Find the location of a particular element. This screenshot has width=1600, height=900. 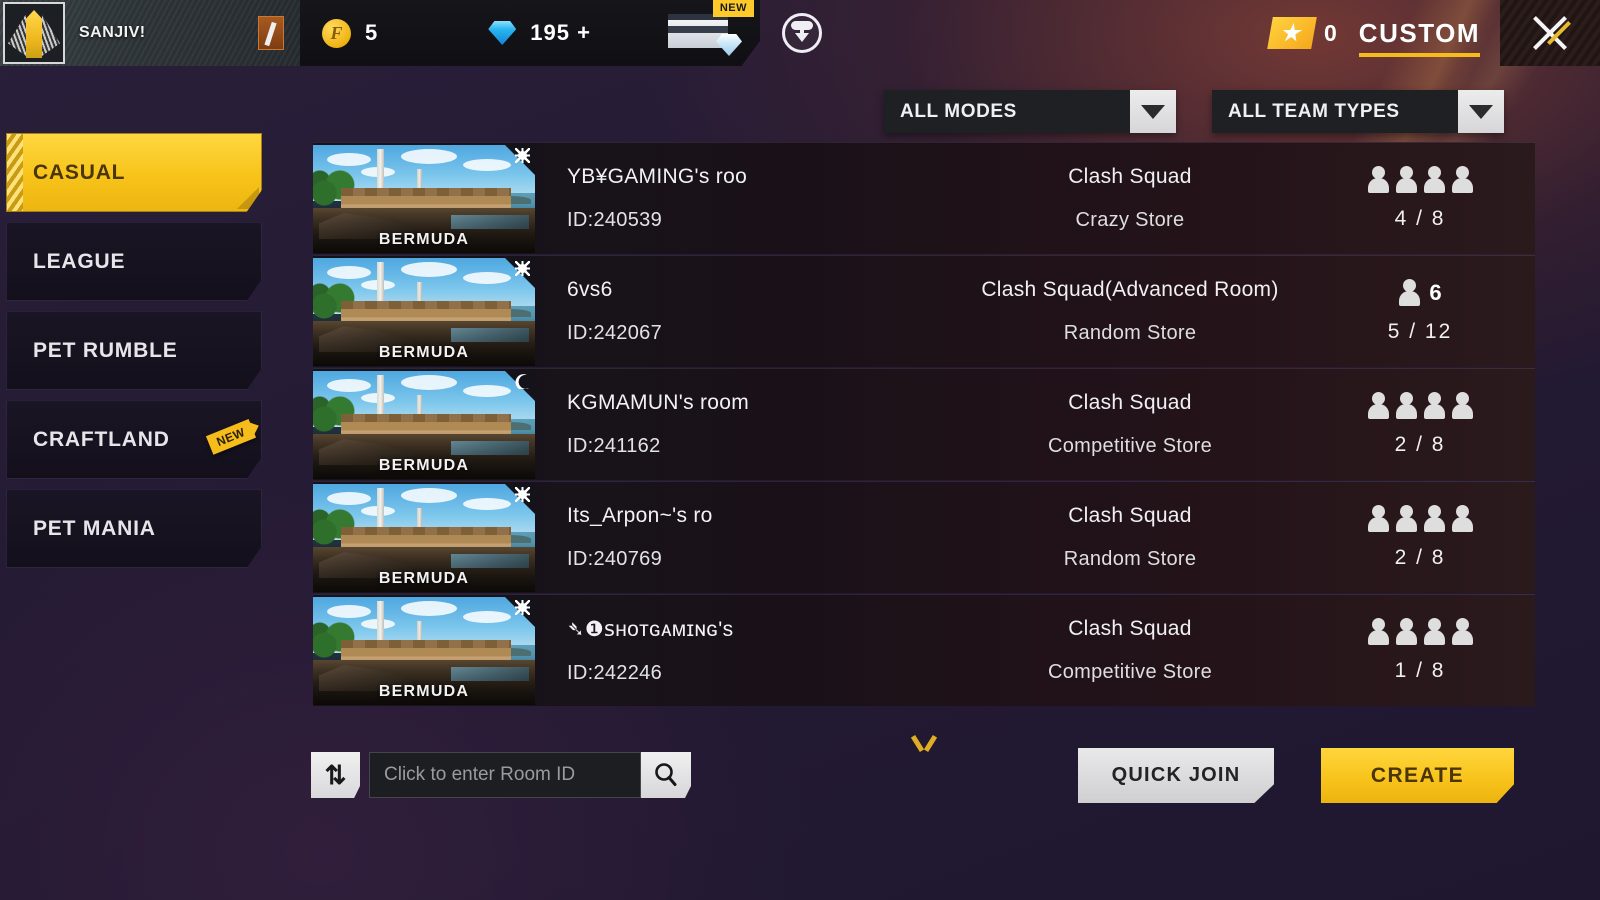

room-name-column: KGMAMUN's room ID:241162 is located at coordinates (745, 424).